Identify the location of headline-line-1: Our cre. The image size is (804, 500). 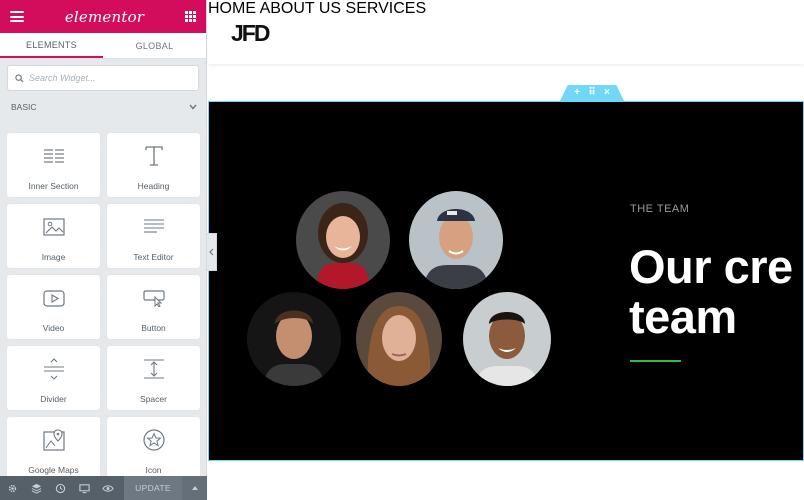
(711, 266).